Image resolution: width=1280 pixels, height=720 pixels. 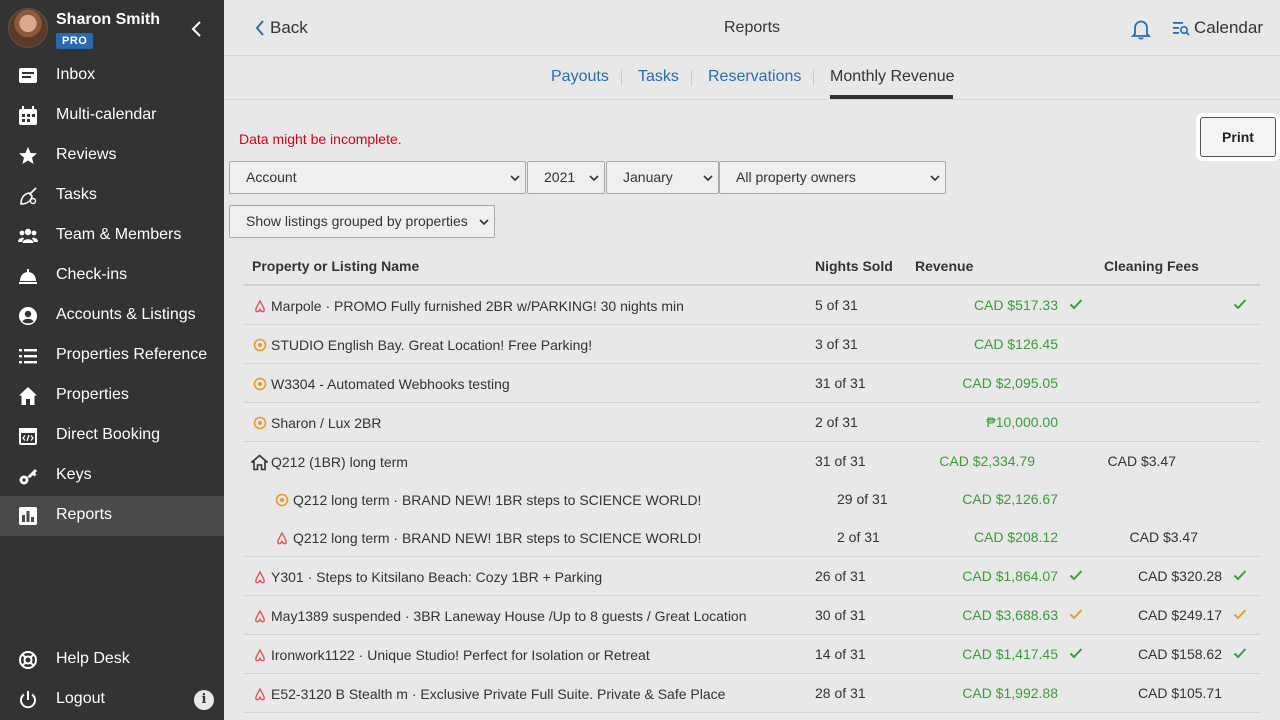 I want to click on chevron-left-icon, so click(x=259, y=28).